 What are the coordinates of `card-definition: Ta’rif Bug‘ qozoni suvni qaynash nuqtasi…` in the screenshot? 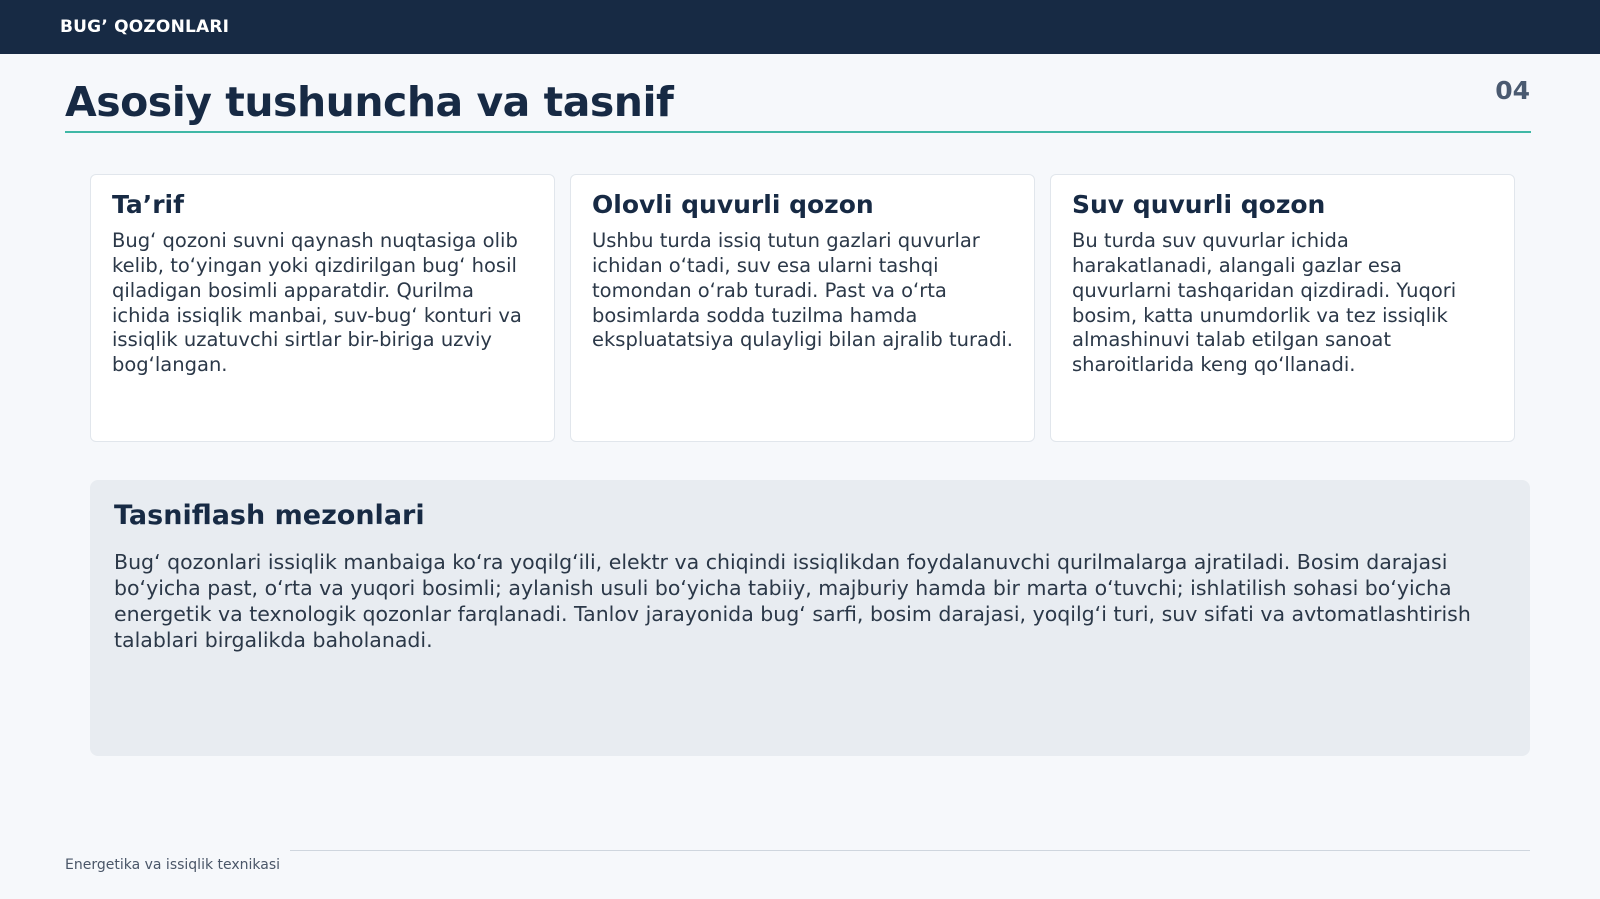 It's located at (322, 308).